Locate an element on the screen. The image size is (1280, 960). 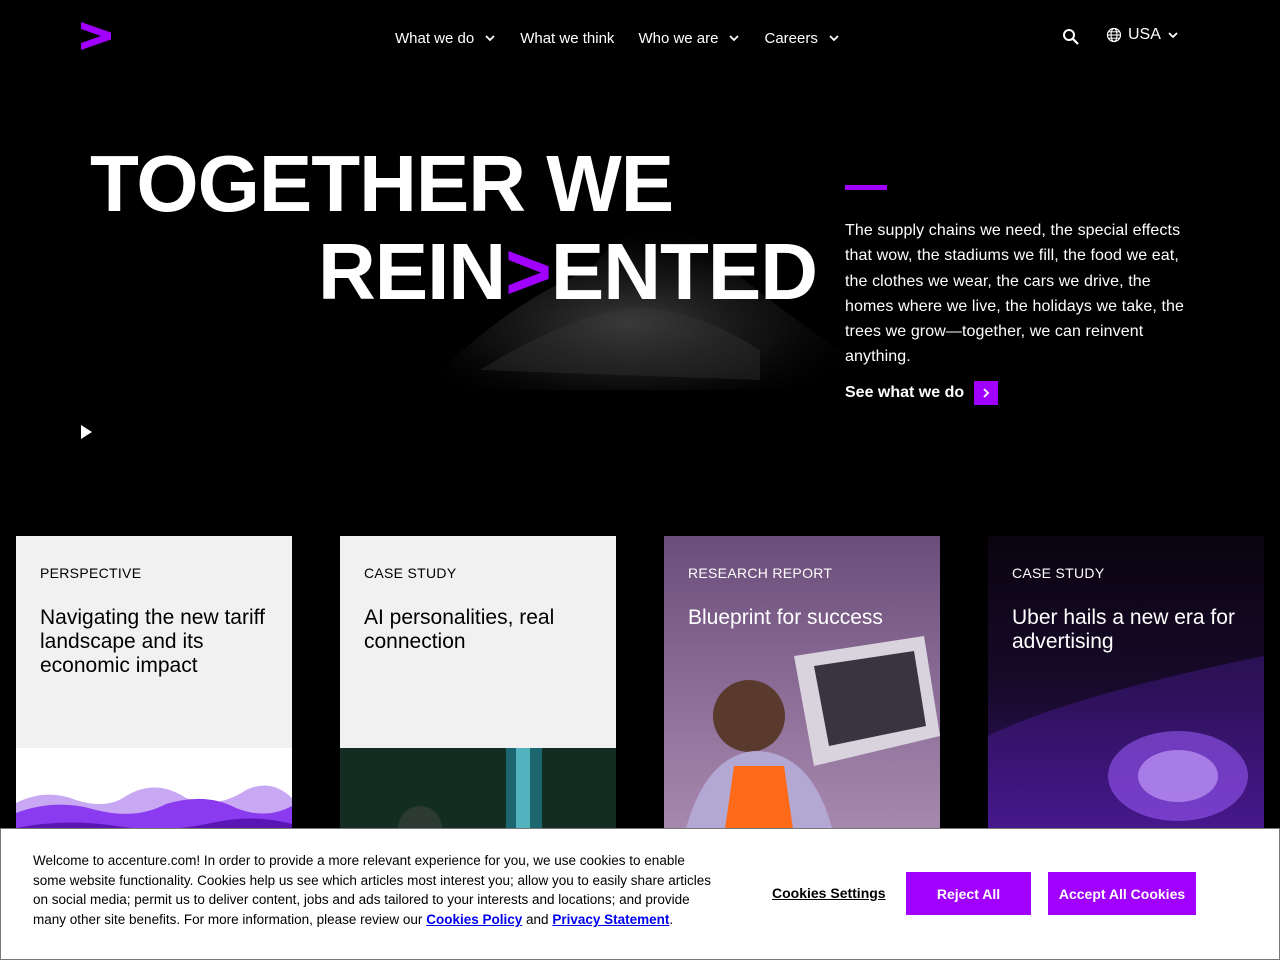
locale-label: USA is located at coordinates (1144, 34).